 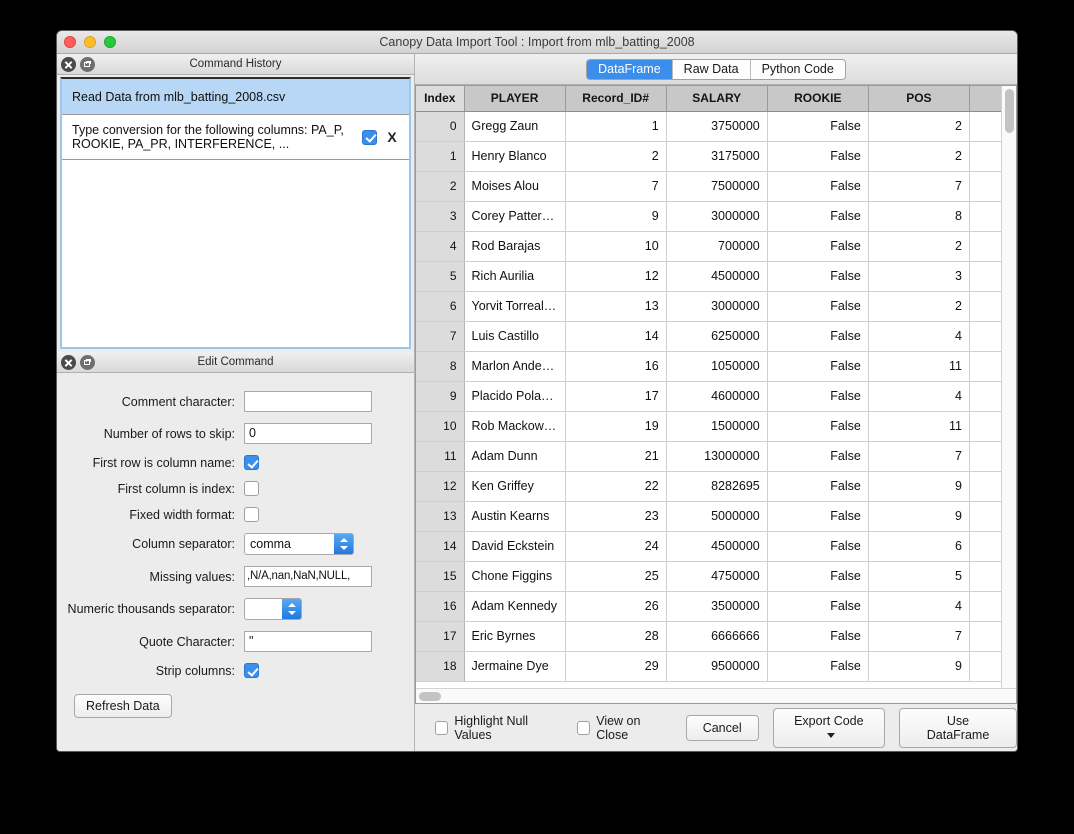 I want to click on table-cell: 25, so click(x=616, y=576).